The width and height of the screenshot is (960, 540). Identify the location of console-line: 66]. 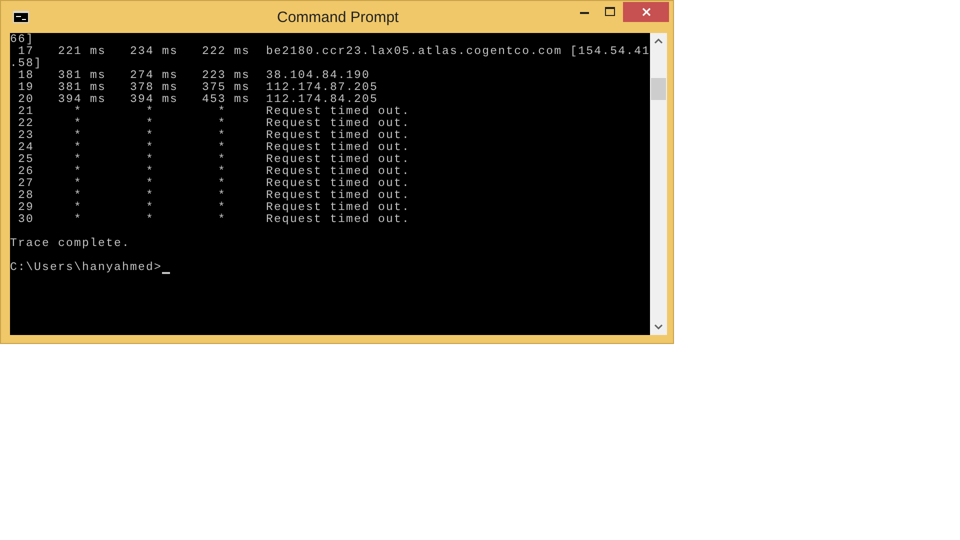
(22, 40).